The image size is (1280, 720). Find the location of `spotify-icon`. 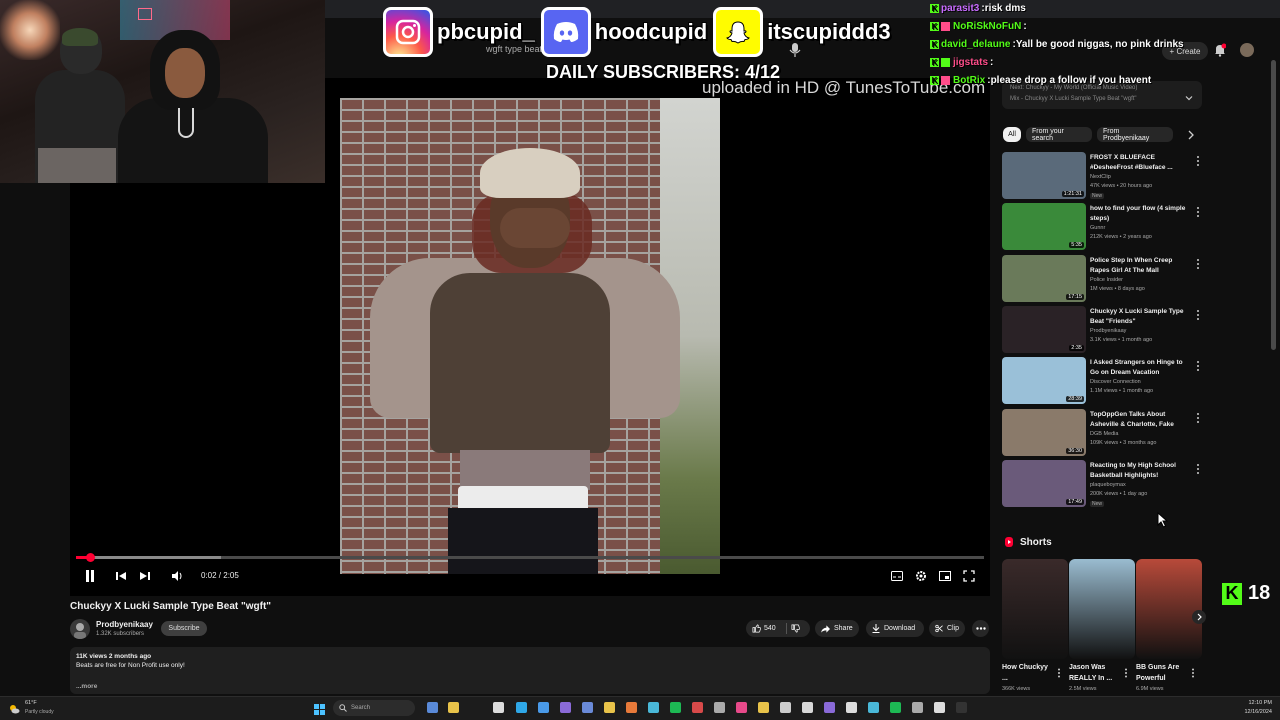

spotify-icon is located at coordinates (675, 707).